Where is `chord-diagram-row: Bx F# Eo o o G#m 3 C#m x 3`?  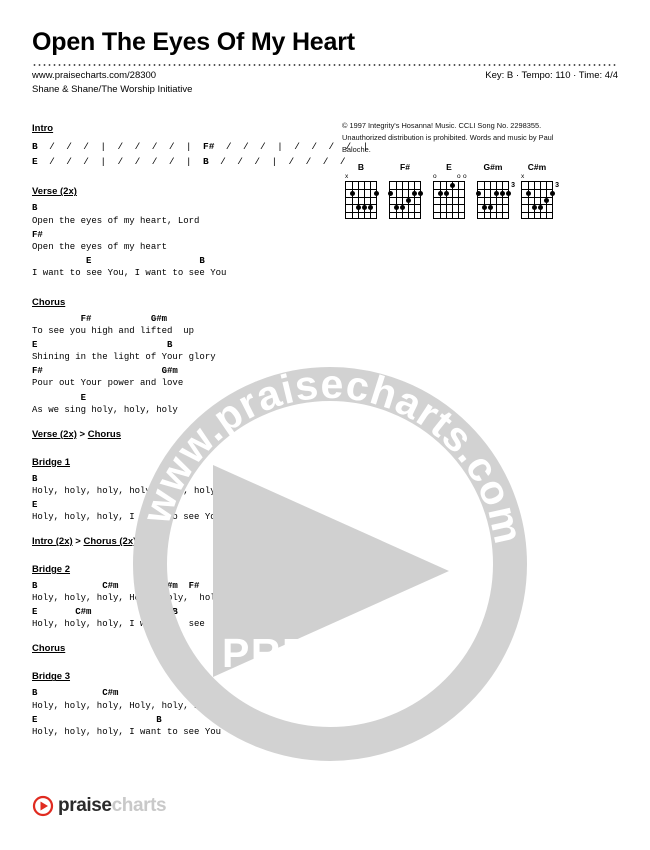 chord-diagram-row: Bx F# Eo o o G#m 3 C#m x 3 is located at coordinates (450, 190).